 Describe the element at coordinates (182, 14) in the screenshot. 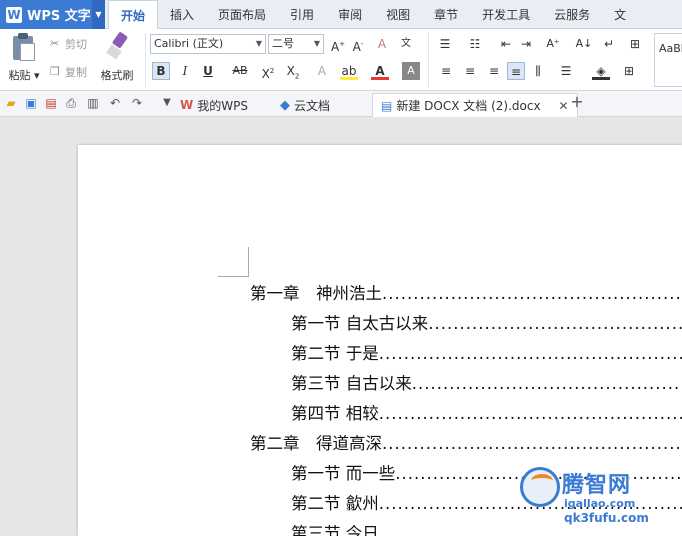

I see `tab-insert: 插入` at that location.